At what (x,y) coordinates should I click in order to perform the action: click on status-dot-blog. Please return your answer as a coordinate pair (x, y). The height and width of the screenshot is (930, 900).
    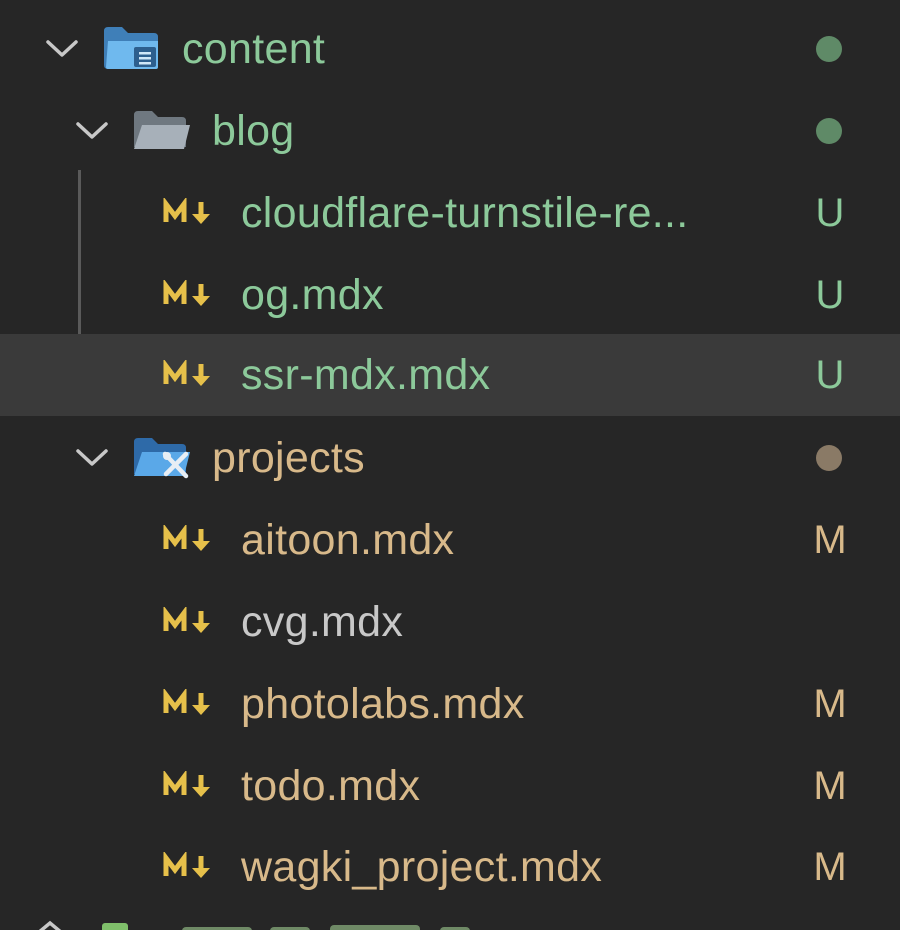
    Looking at the image, I should click on (829, 131).